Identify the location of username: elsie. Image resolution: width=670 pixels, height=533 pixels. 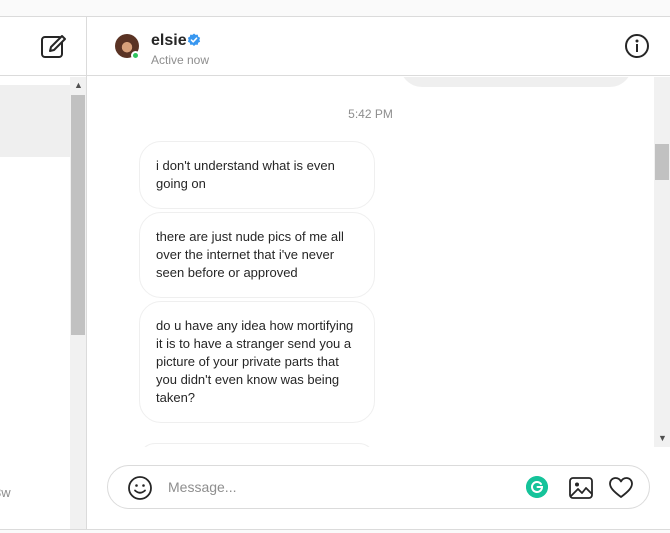
(169, 41).